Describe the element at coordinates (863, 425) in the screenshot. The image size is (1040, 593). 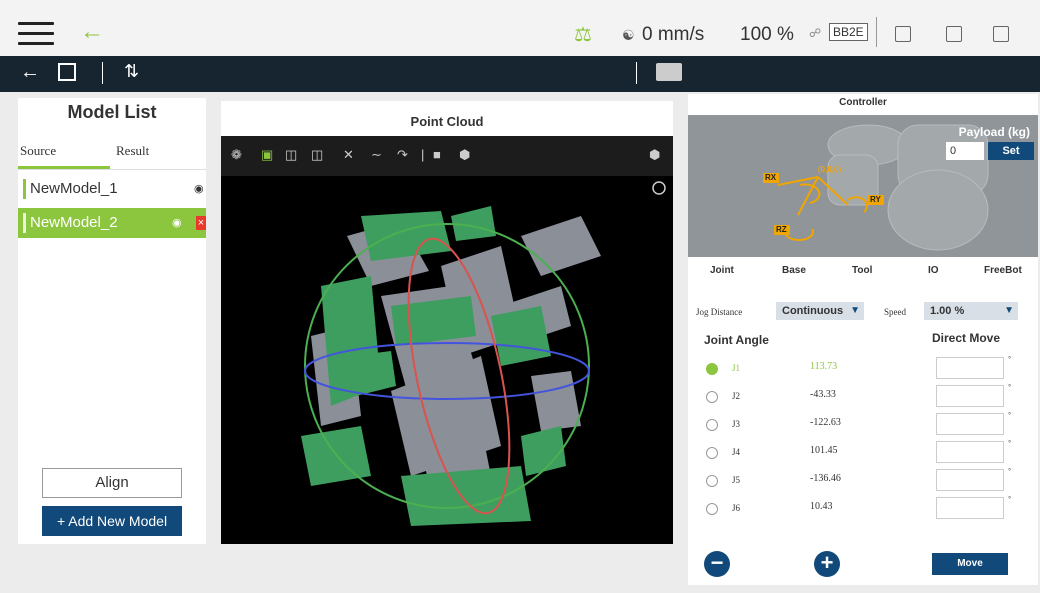
I see `joint-row: J3 -122.63 °` at that location.